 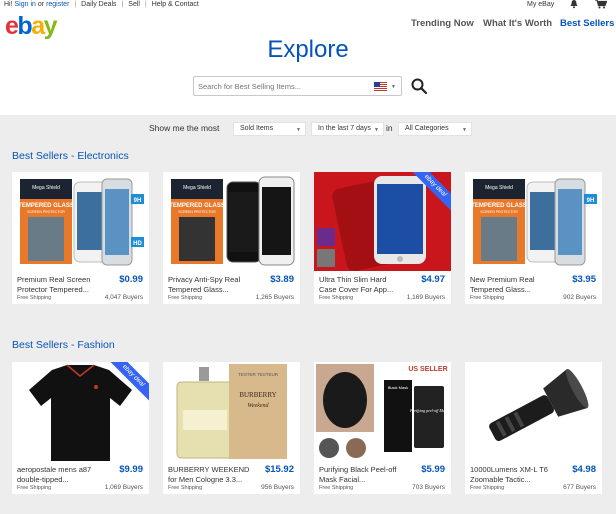 What do you see at coordinates (123, 487) in the screenshot?
I see `product-buyers: 1,069 Buyers` at bounding box center [123, 487].